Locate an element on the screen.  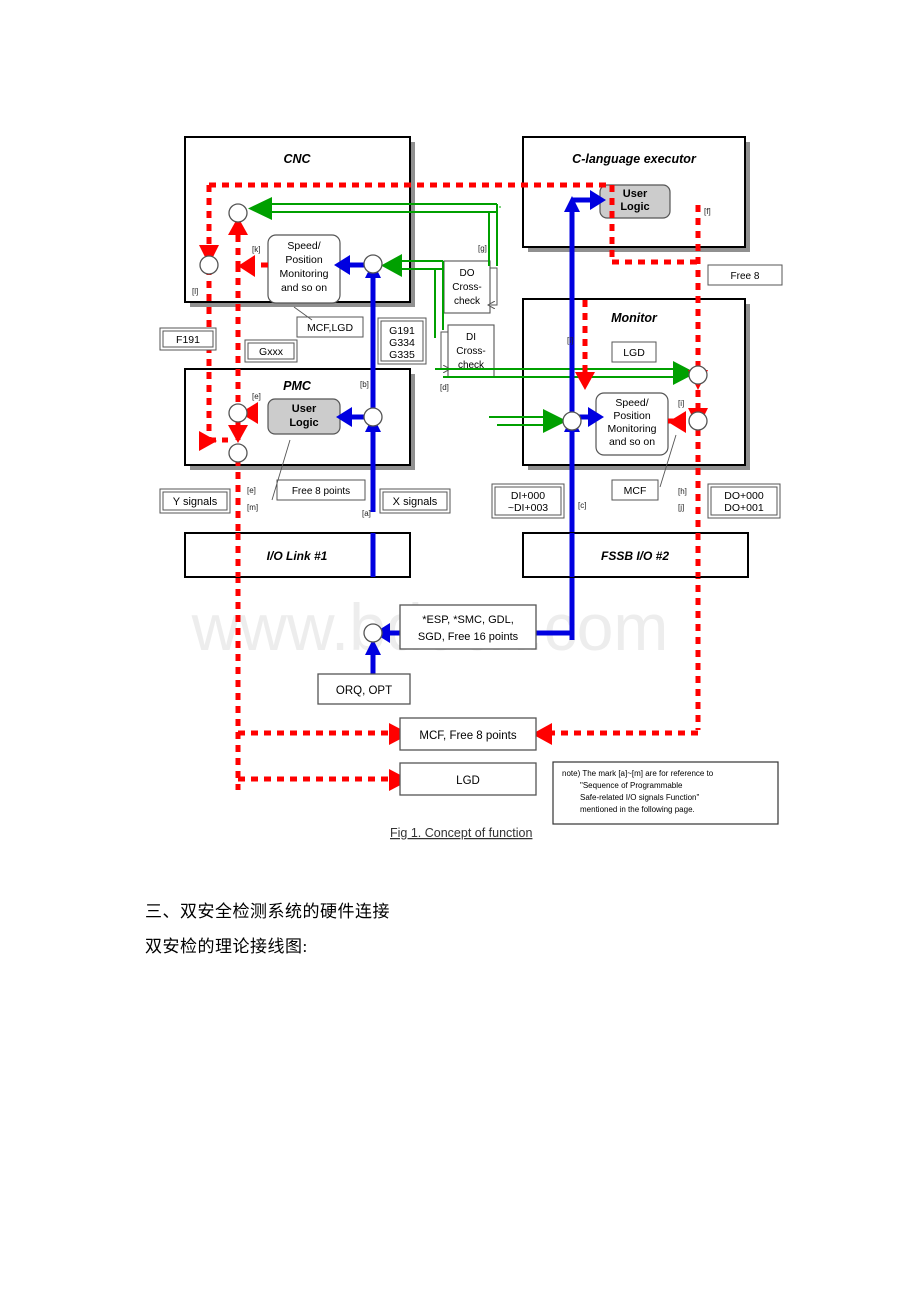
label-free-8: Free 8 is located at coordinates (745, 275).